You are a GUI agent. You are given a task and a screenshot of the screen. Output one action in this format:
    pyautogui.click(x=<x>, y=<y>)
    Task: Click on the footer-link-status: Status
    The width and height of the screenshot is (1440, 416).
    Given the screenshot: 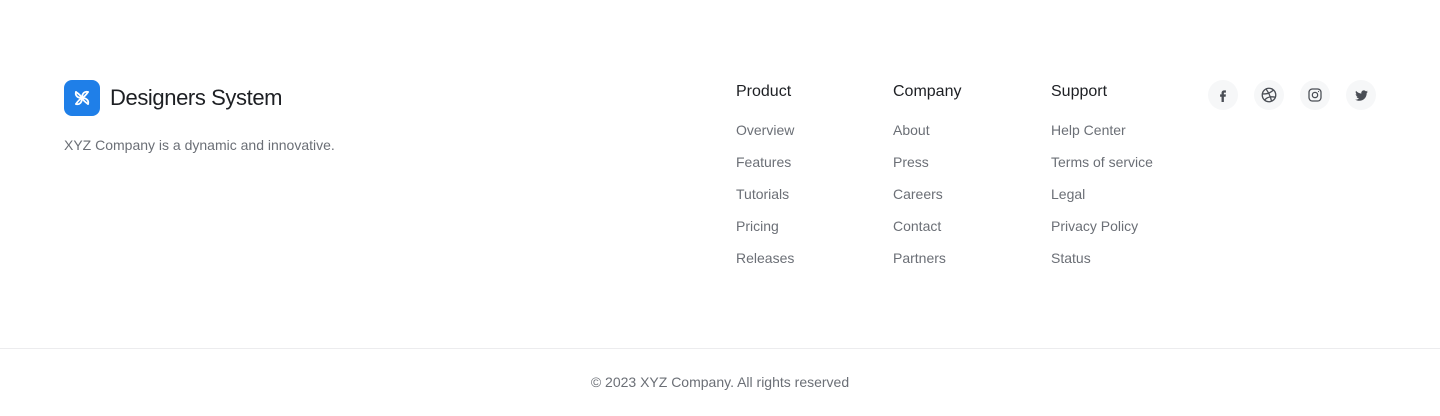 What is the action you would take?
    pyautogui.click(x=1102, y=264)
    